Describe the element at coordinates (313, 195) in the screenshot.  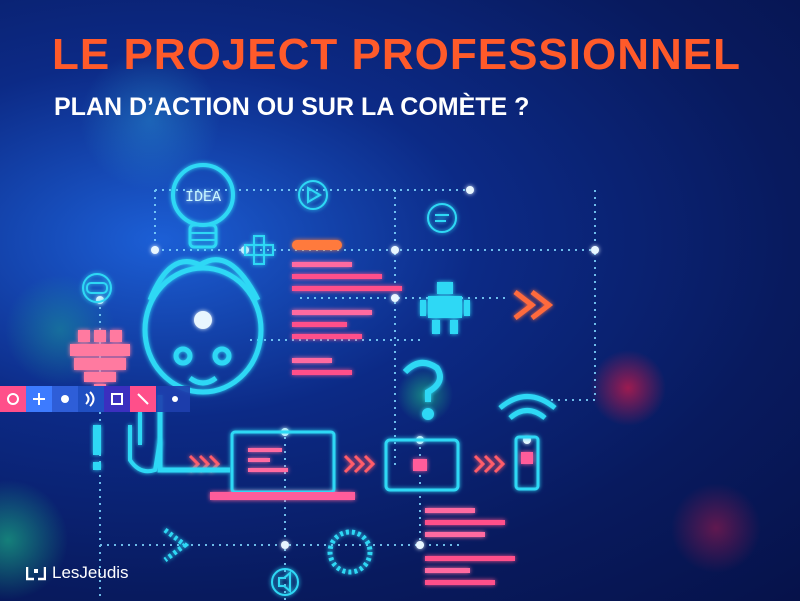
I see `play-icon` at that location.